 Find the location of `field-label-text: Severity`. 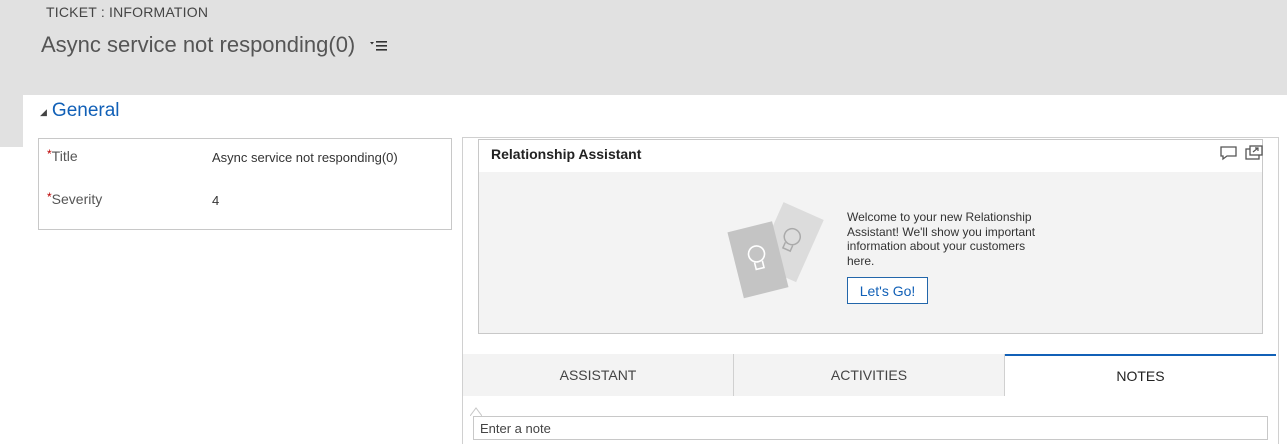

field-label-text: Severity is located at coordinates (77, 199).